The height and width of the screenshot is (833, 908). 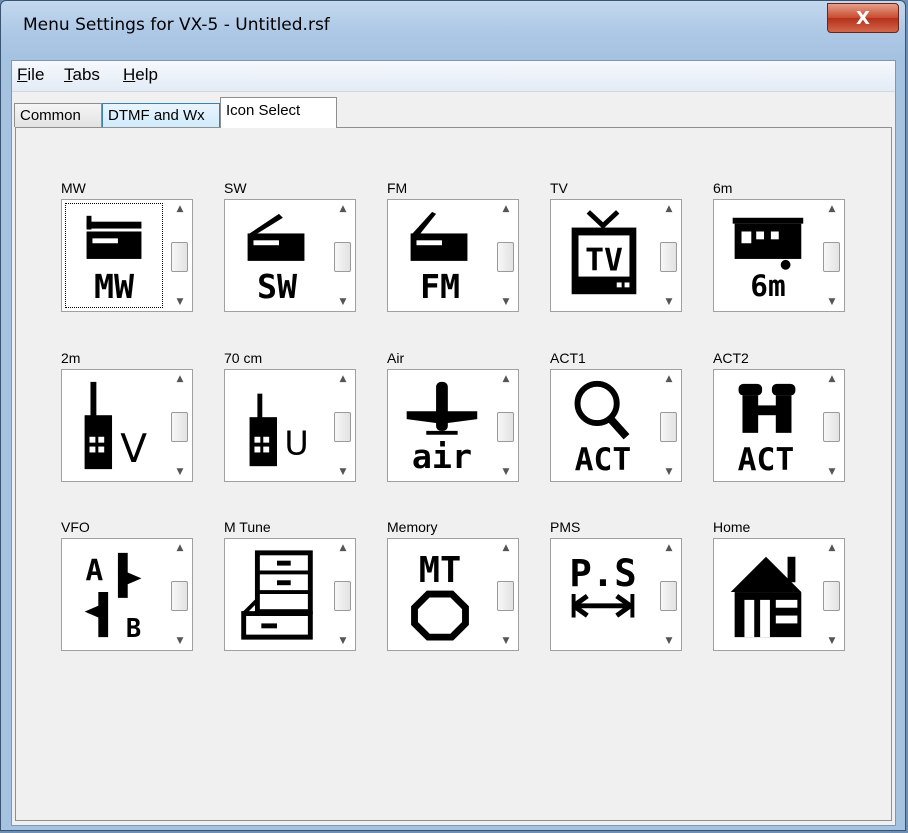 I want to click on icon-spinner-act1: ACT ▲ ▼, so click(x=616, y=425).